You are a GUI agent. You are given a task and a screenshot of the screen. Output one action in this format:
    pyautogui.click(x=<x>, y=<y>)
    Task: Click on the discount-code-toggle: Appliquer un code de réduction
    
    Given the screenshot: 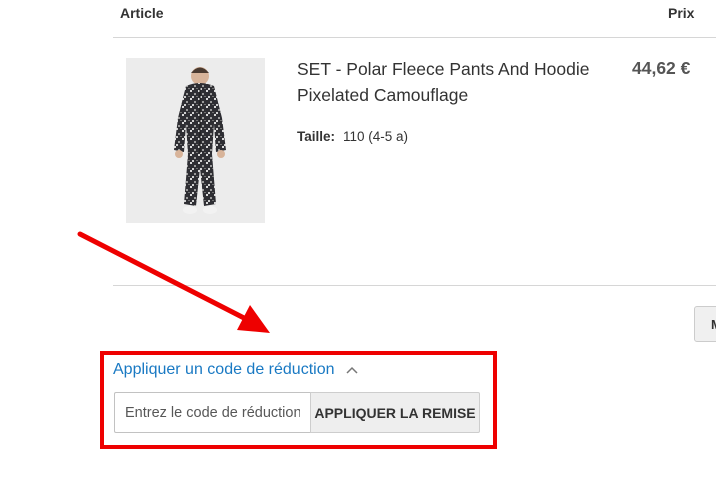 What is the action you would take?
    pyautogui.click(x=236, y=370)
    